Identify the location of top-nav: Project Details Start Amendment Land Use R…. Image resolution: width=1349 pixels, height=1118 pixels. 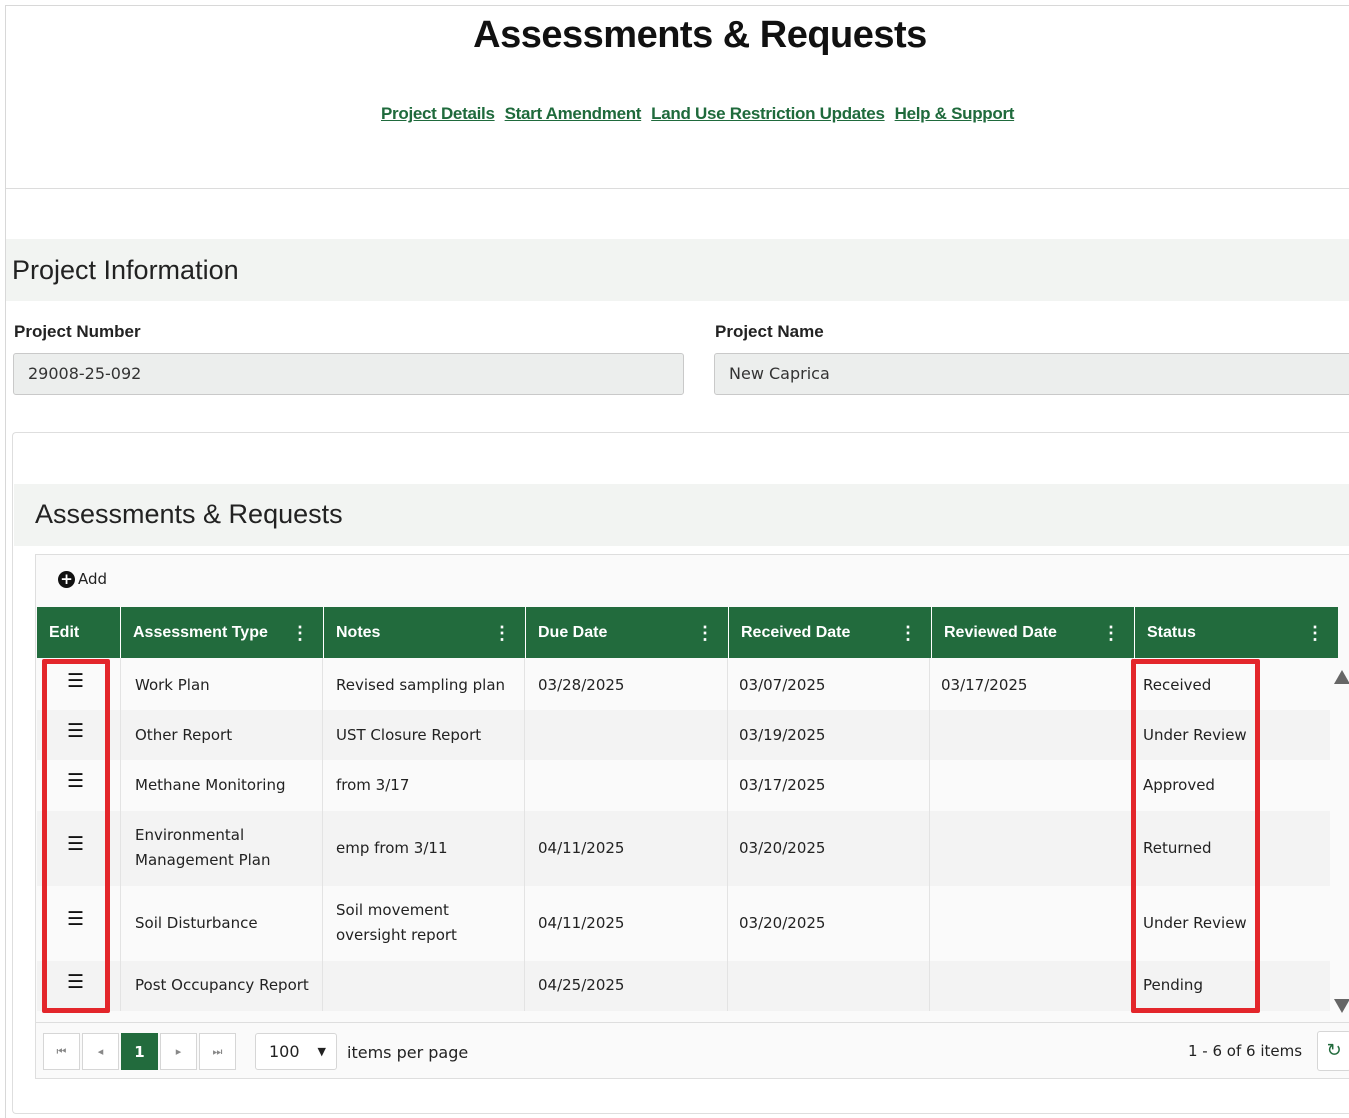
(702, 114).